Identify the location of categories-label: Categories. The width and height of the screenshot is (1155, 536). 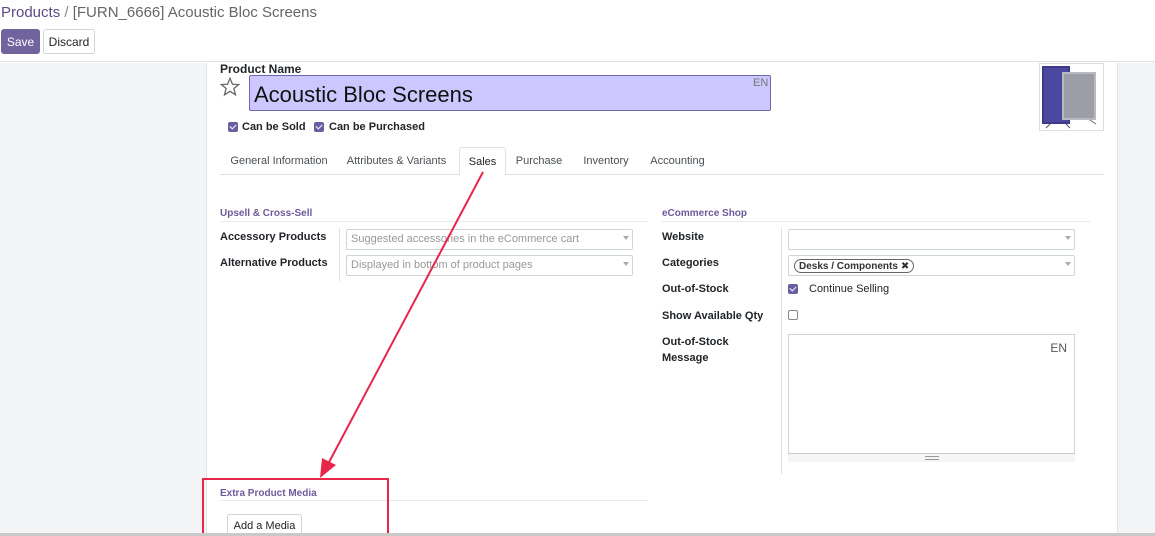
(690, 263).